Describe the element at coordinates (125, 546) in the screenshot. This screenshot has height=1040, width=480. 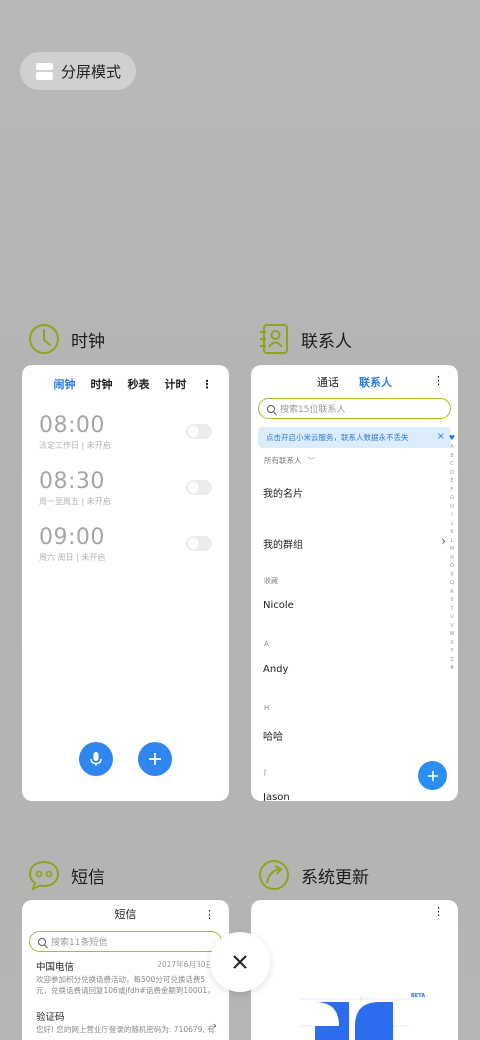
I see `alarm-item: 09:00 周六 周日 | 未开启` at that location.